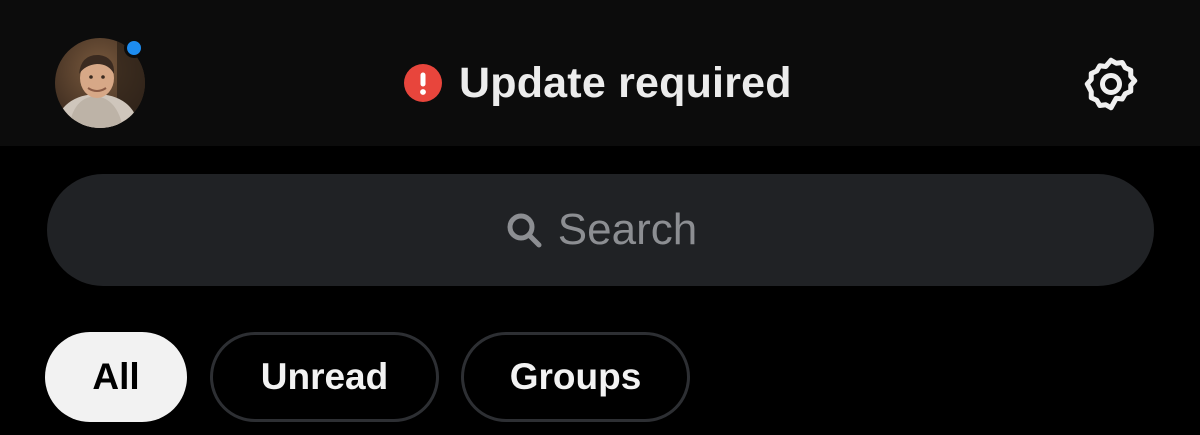 The width and height of the screenshot is (1200, 435). Describe the element at coordinates (625, 83) in the screenshot. I see `page-title: Update required` at that location.